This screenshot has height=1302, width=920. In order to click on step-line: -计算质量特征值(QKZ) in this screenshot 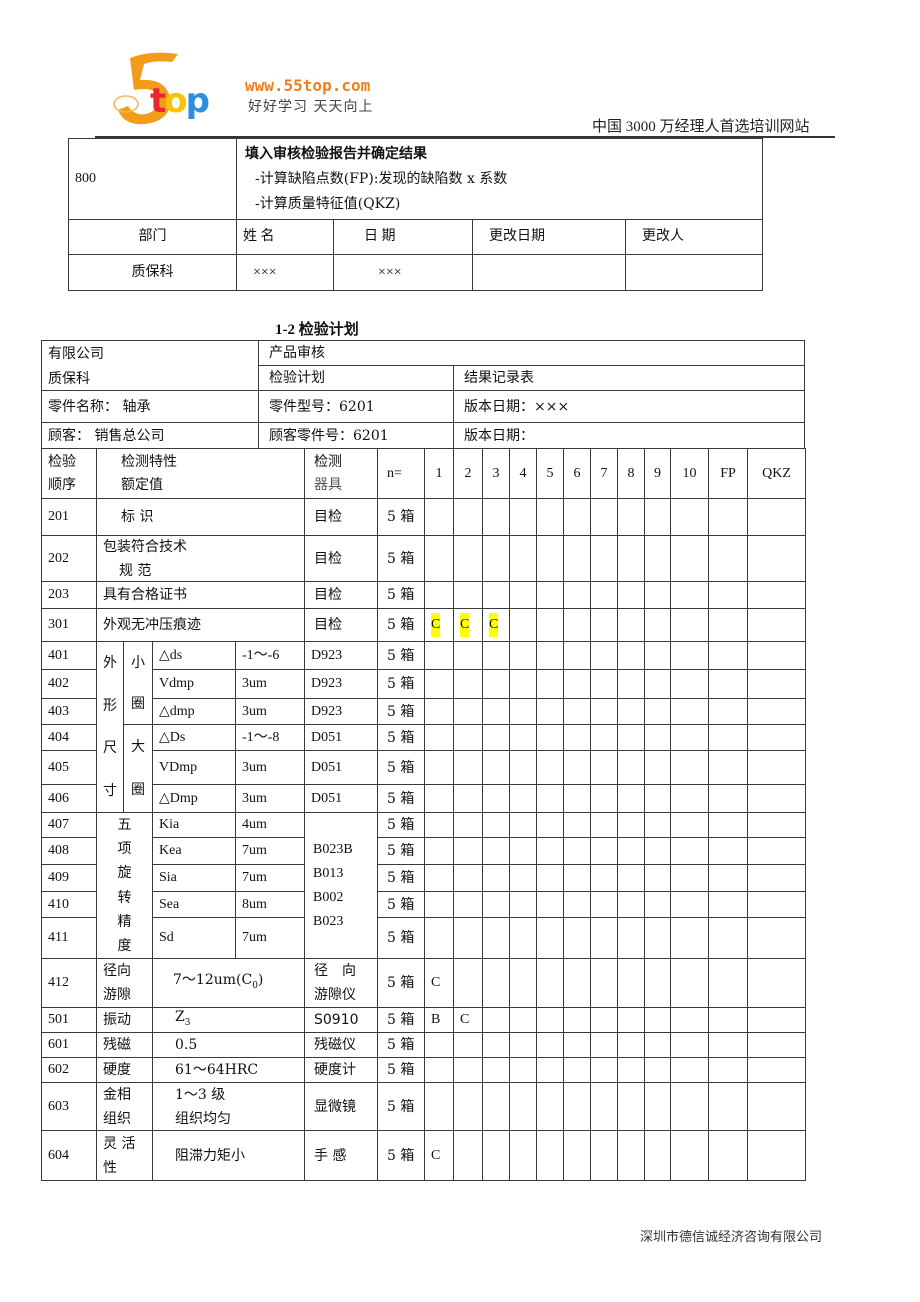, I will do `click(328, 203)`.